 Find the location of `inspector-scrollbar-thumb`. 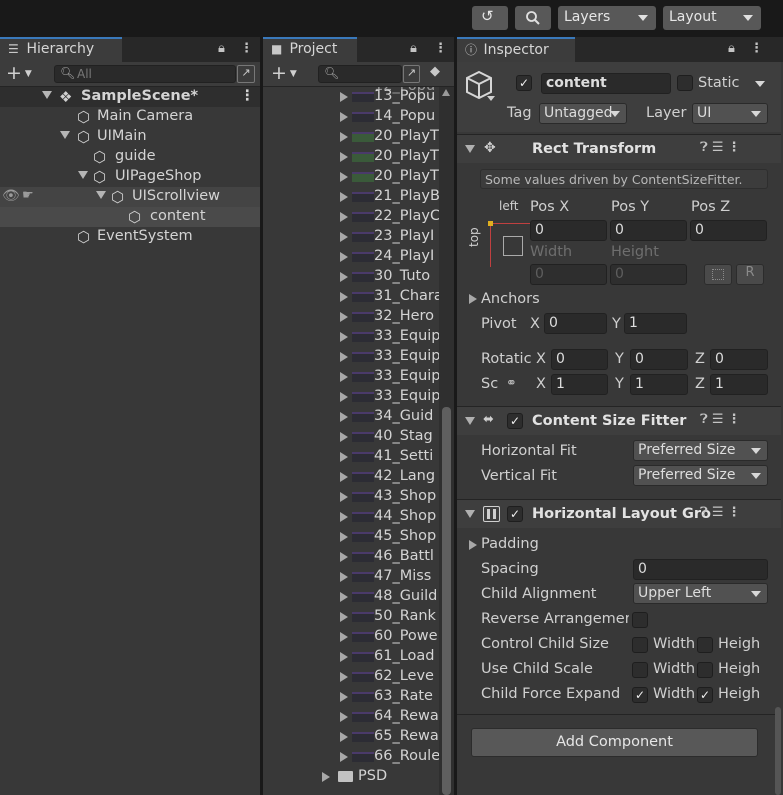

inspector-scrollbar-thumb is located at coordinates (778, 751).